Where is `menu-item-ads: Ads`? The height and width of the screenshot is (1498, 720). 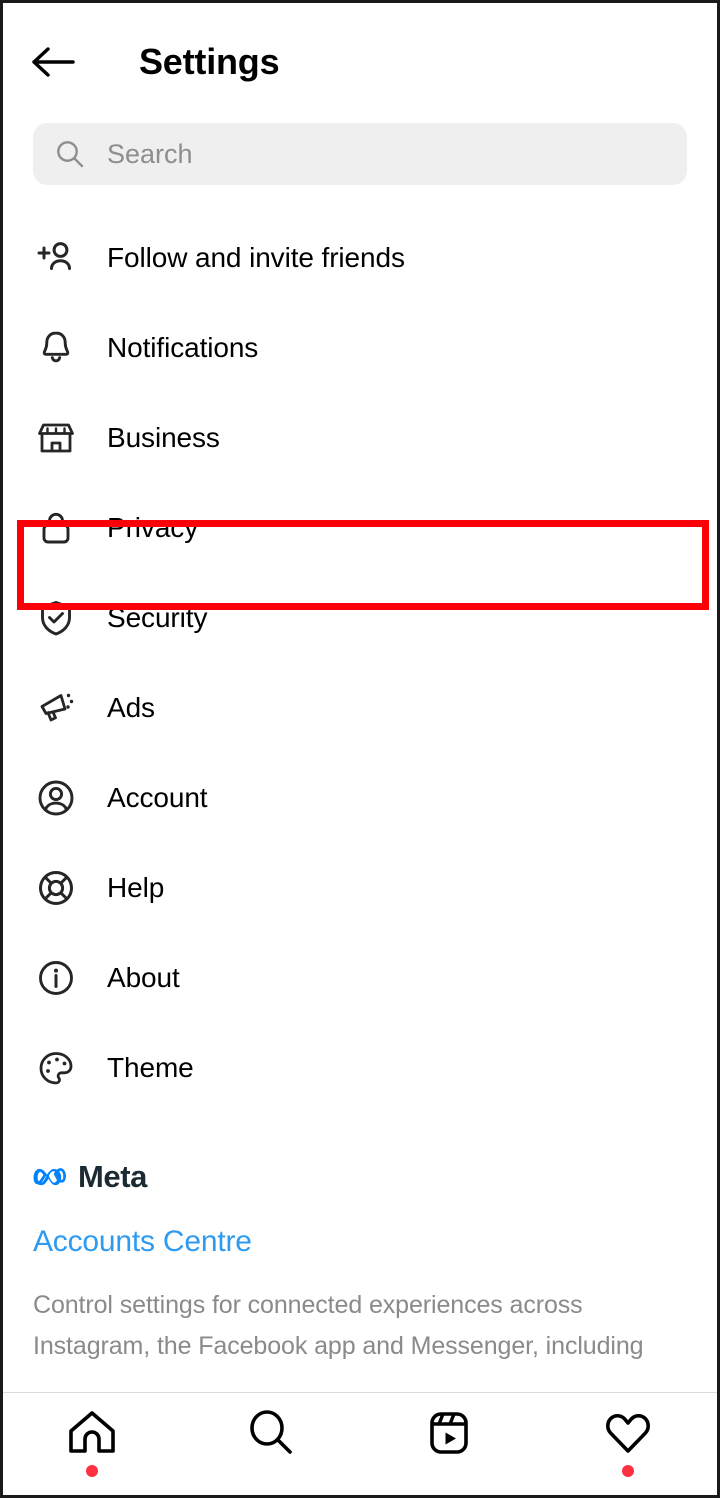 menu-item-ads: Ads is located at coordinates (360, 708).